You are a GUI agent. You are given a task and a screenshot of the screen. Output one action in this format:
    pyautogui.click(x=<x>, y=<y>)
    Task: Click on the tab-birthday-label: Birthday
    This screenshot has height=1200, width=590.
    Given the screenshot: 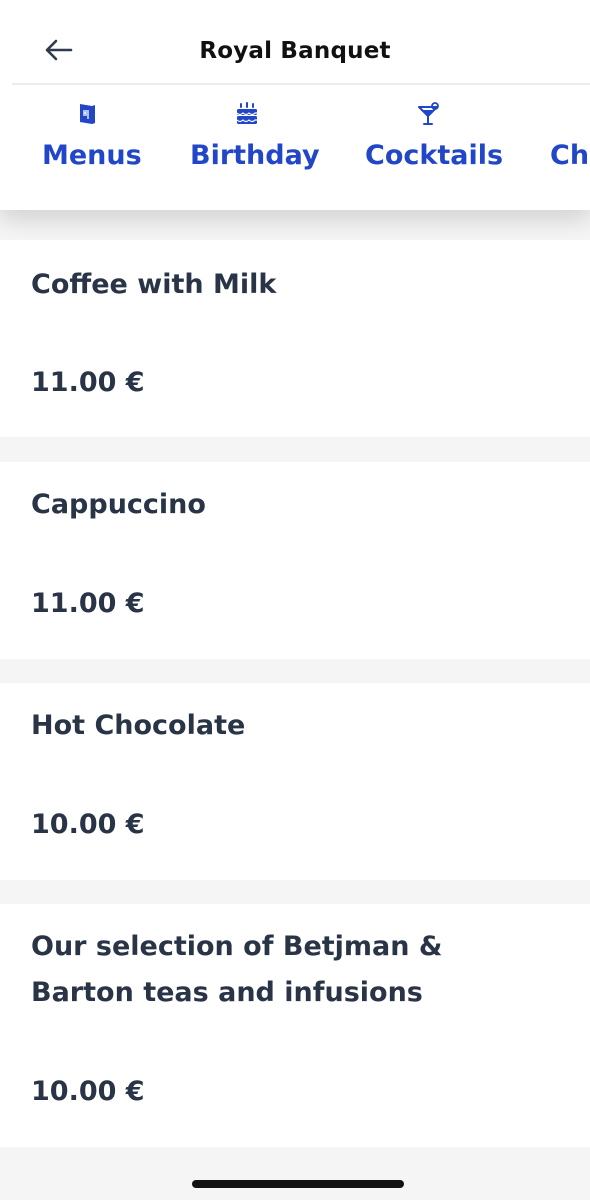 What is the action you would take?
    pyautogui.click(x=255, y=155)
    